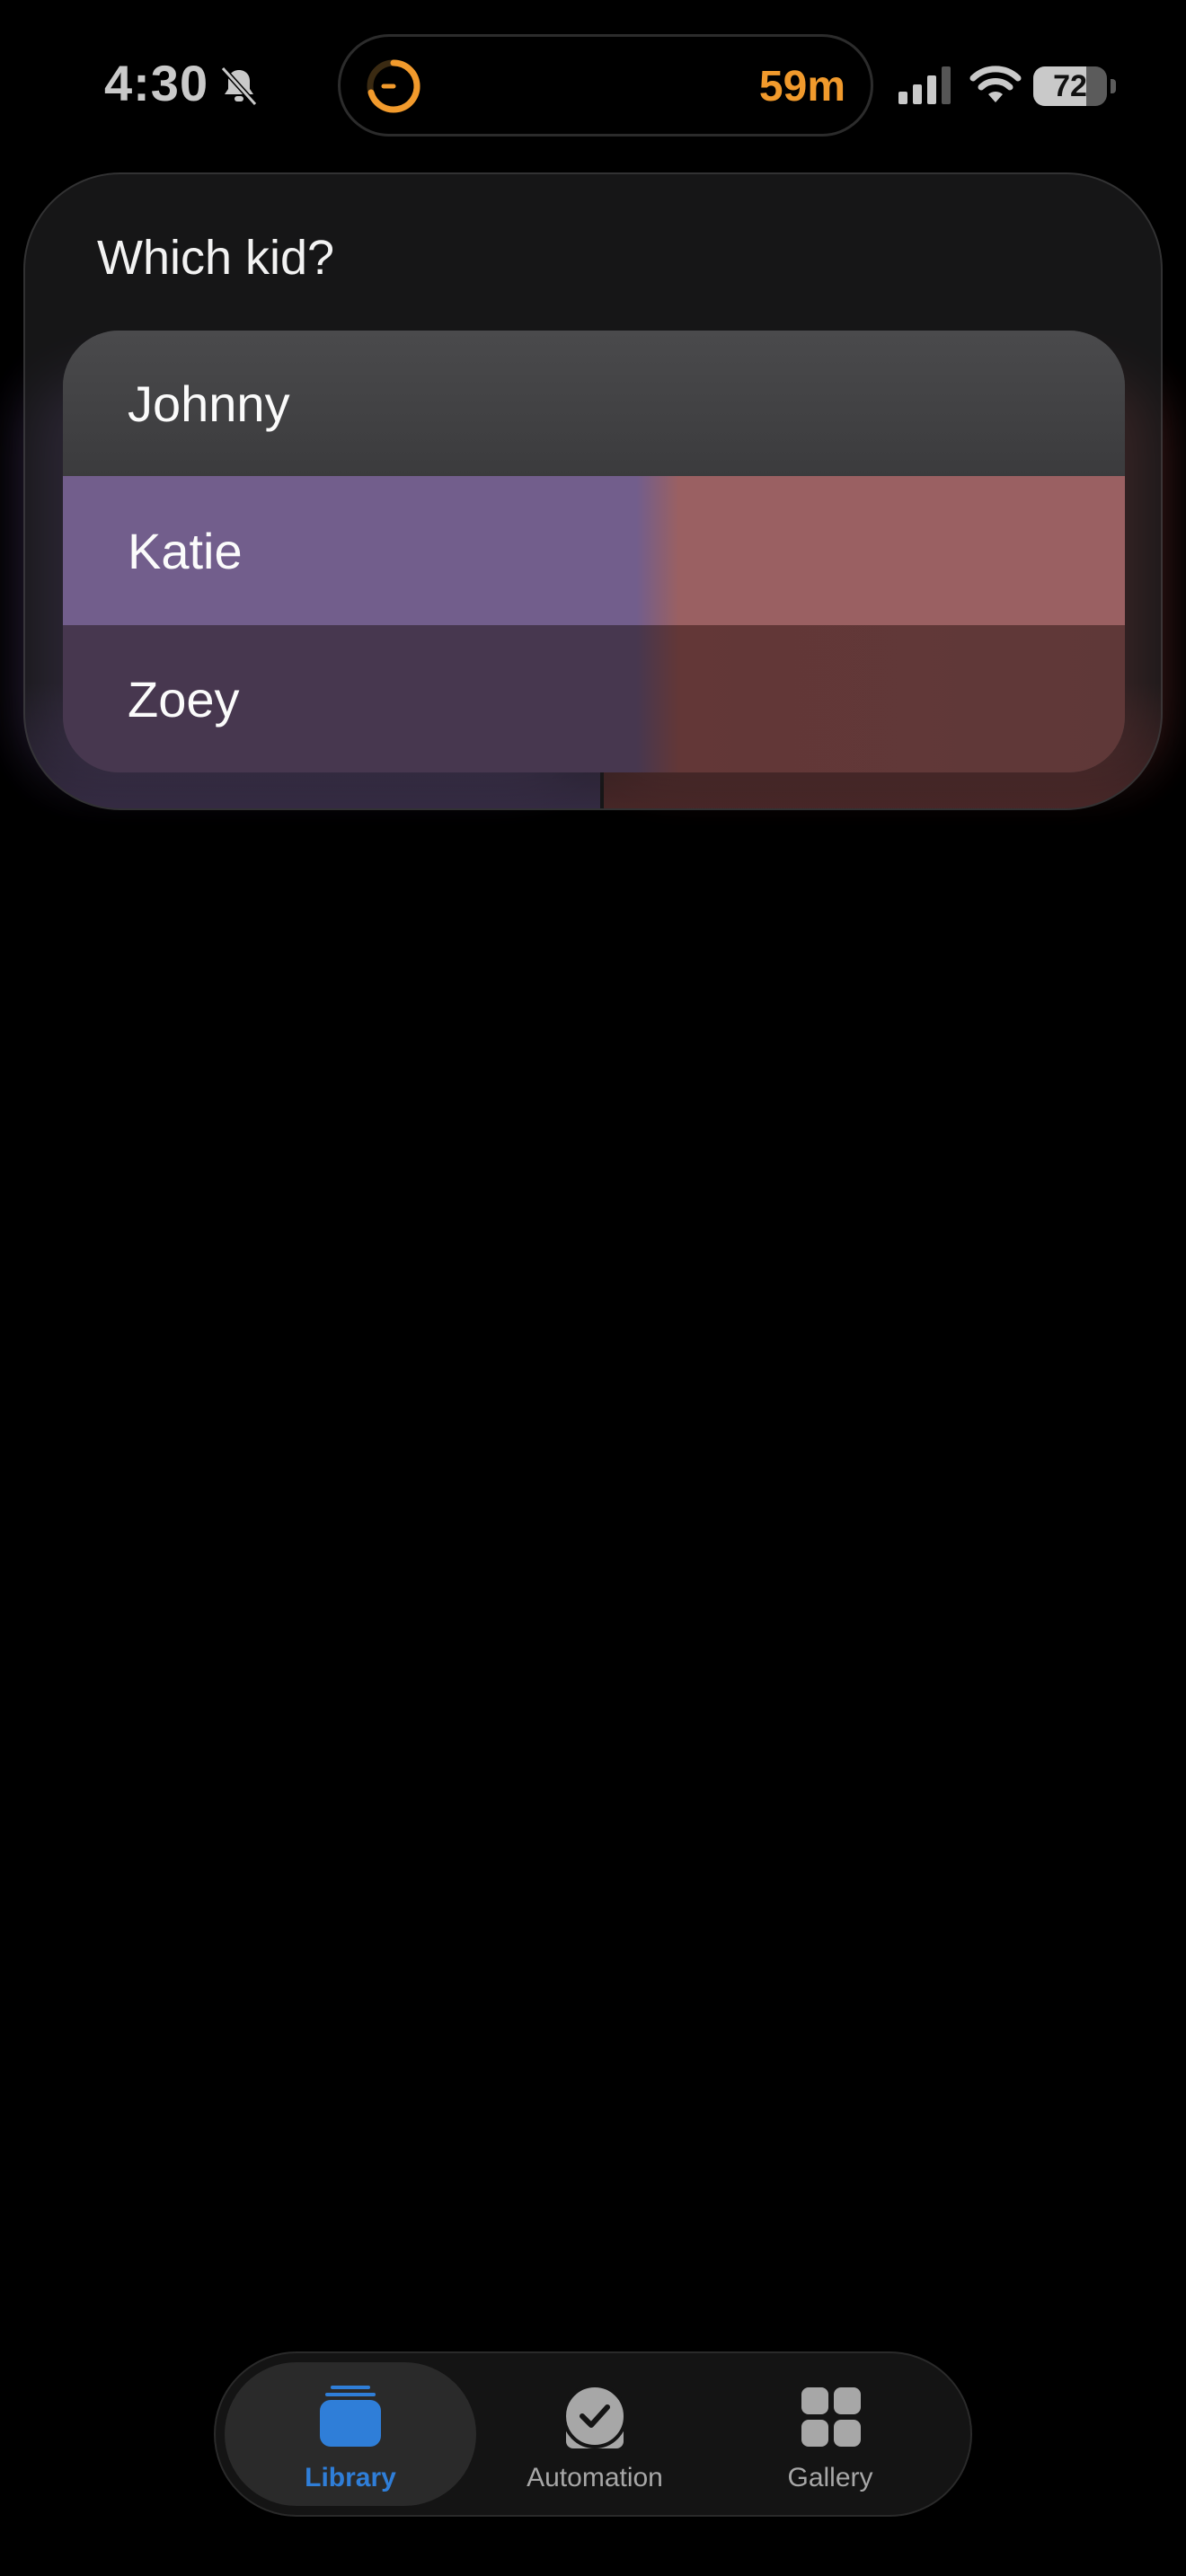 The height and width of the screenshot is (2576, 1186). Describe the element at coordinates (393, 86) in the screenshot. I see `timer-ring-icon` at that location.